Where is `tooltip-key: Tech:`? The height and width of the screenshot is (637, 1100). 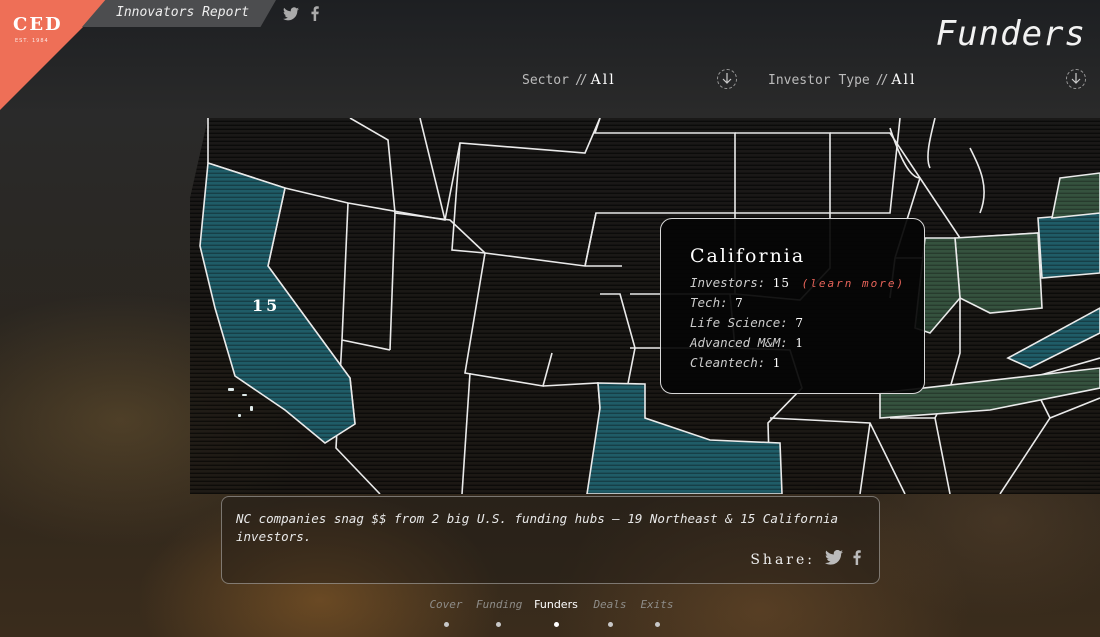
tooltip-key: Tech: is located at coordinates (709, 302).